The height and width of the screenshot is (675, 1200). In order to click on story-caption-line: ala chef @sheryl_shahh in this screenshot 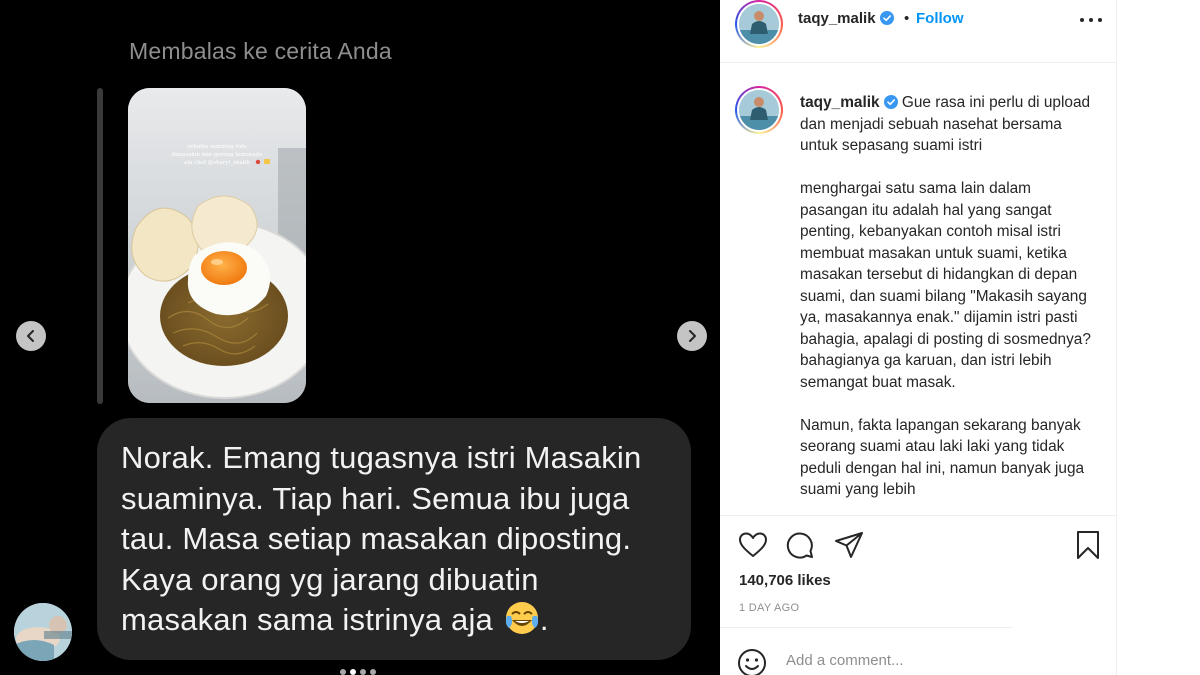, I will do `click(217, 162)`.